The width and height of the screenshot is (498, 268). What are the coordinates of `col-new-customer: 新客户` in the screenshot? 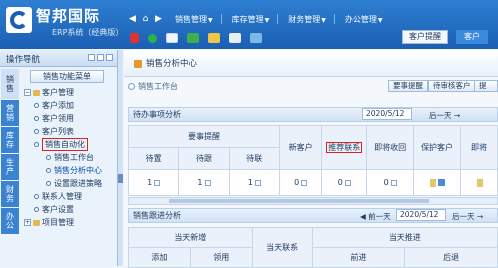 It's located at (300, 147).